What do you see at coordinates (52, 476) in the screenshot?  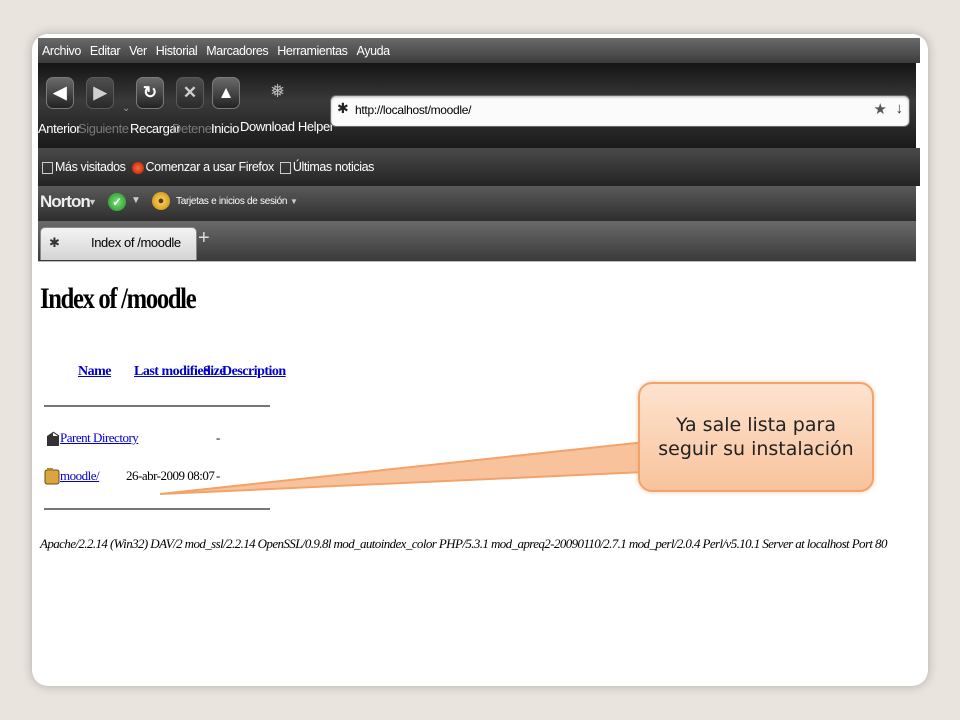 I see `folder-icon` at bounding box center [52, 476].